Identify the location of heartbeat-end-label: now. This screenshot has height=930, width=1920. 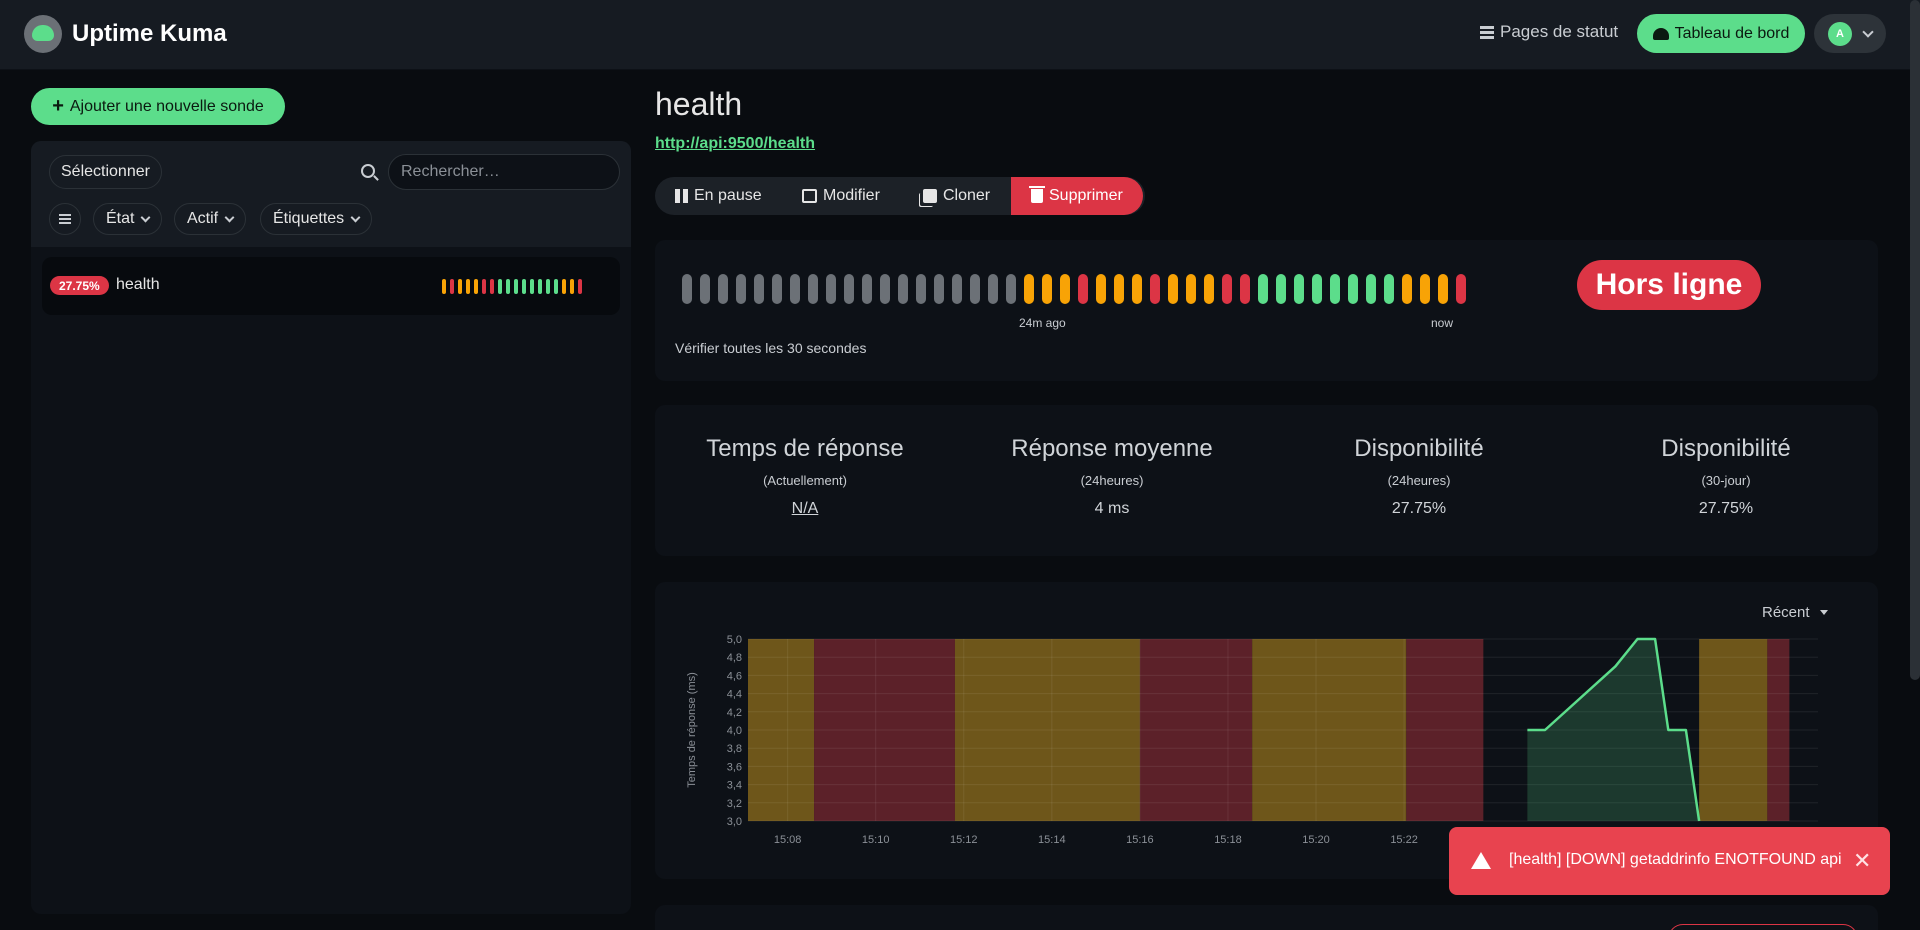
(1442, 323).